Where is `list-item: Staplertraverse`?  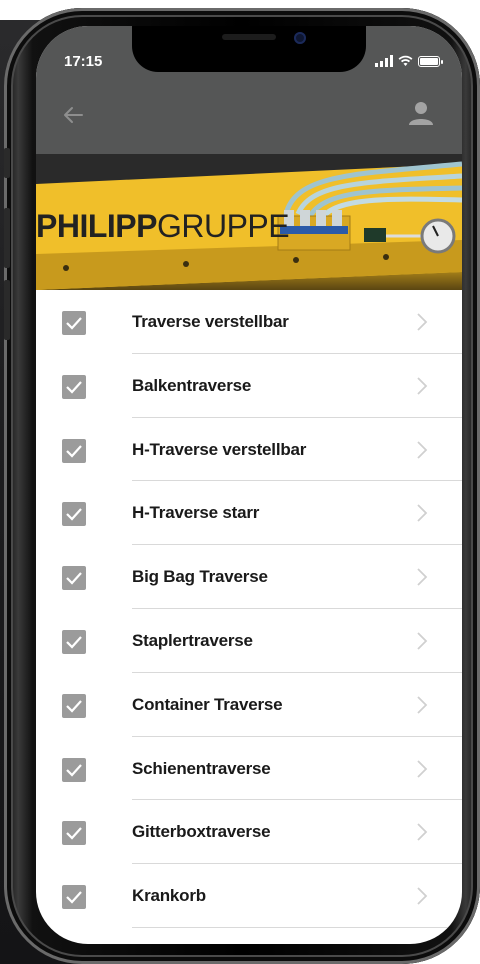
list-item: Staplertraverse is located at coordinates (249, 641).